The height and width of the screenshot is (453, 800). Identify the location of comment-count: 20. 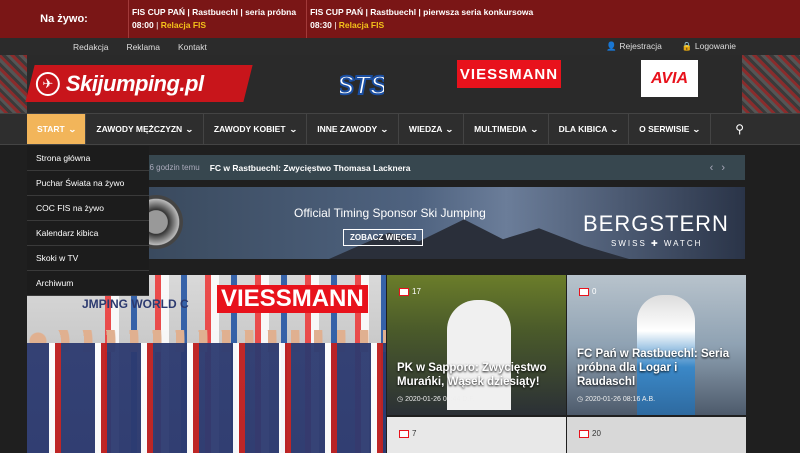
(596, 433).